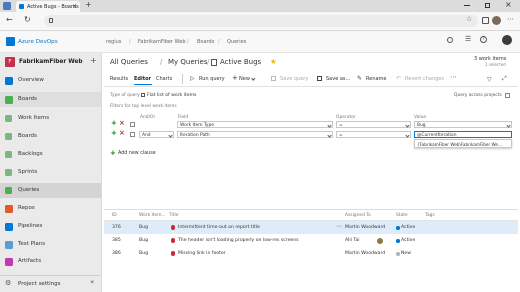 The height and width of the screenshot is (292, 520). What do you see at coordinates (156, 134) in the screenshot?
I see `andor-select: And` at bounding box center [156, 134].